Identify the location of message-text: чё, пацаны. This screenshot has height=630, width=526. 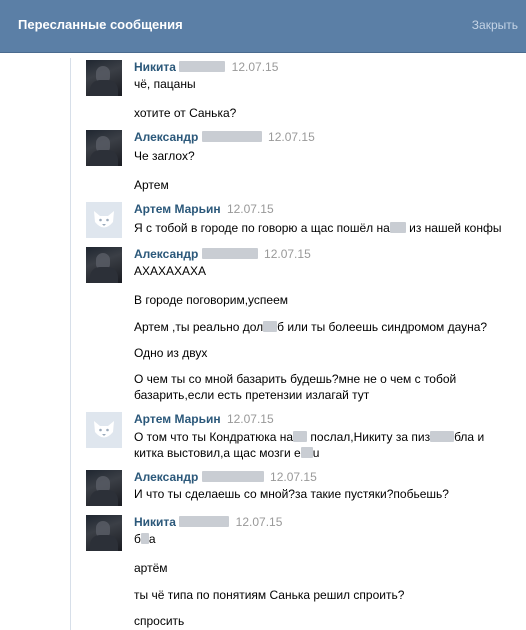
(165, 84).